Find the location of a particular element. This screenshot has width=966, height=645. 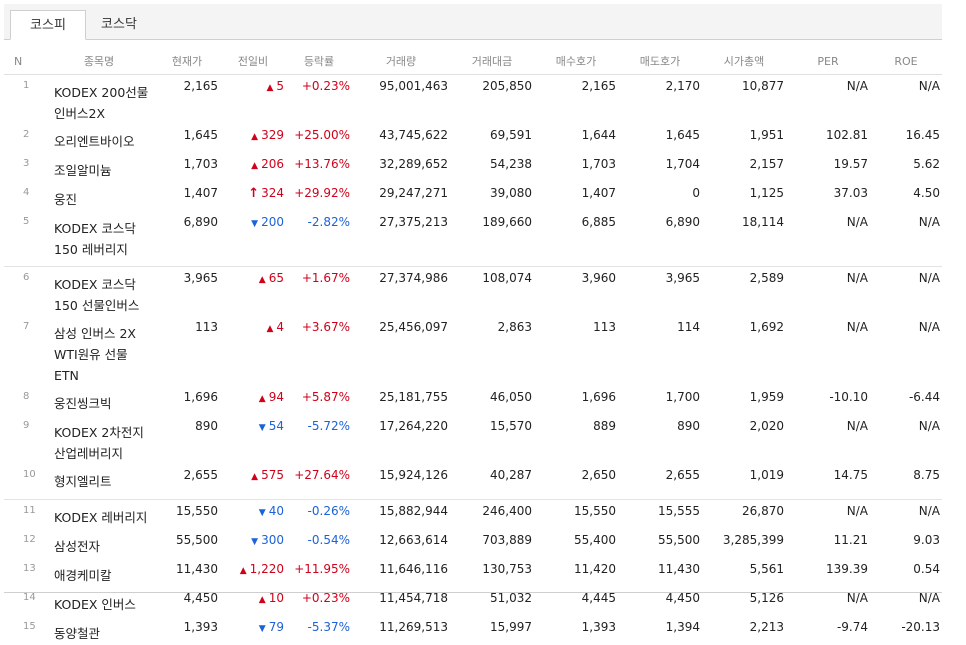

amount-cell: 54,238 is located at coordinates (492, 167).